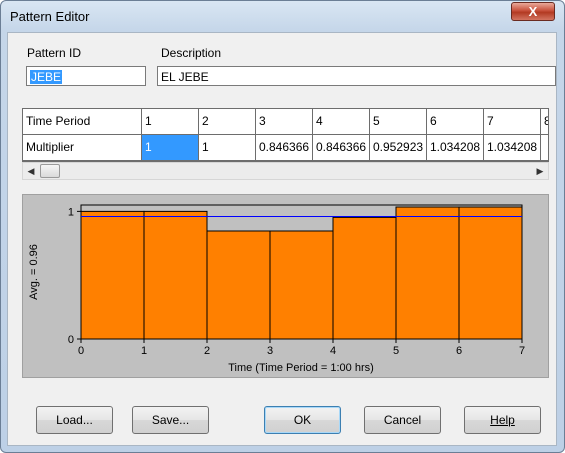 The image size is (565, 453). Describe the element at coordinates (50, 16) in the screenshot. I see `window-title: Pattern Editor` at that location.